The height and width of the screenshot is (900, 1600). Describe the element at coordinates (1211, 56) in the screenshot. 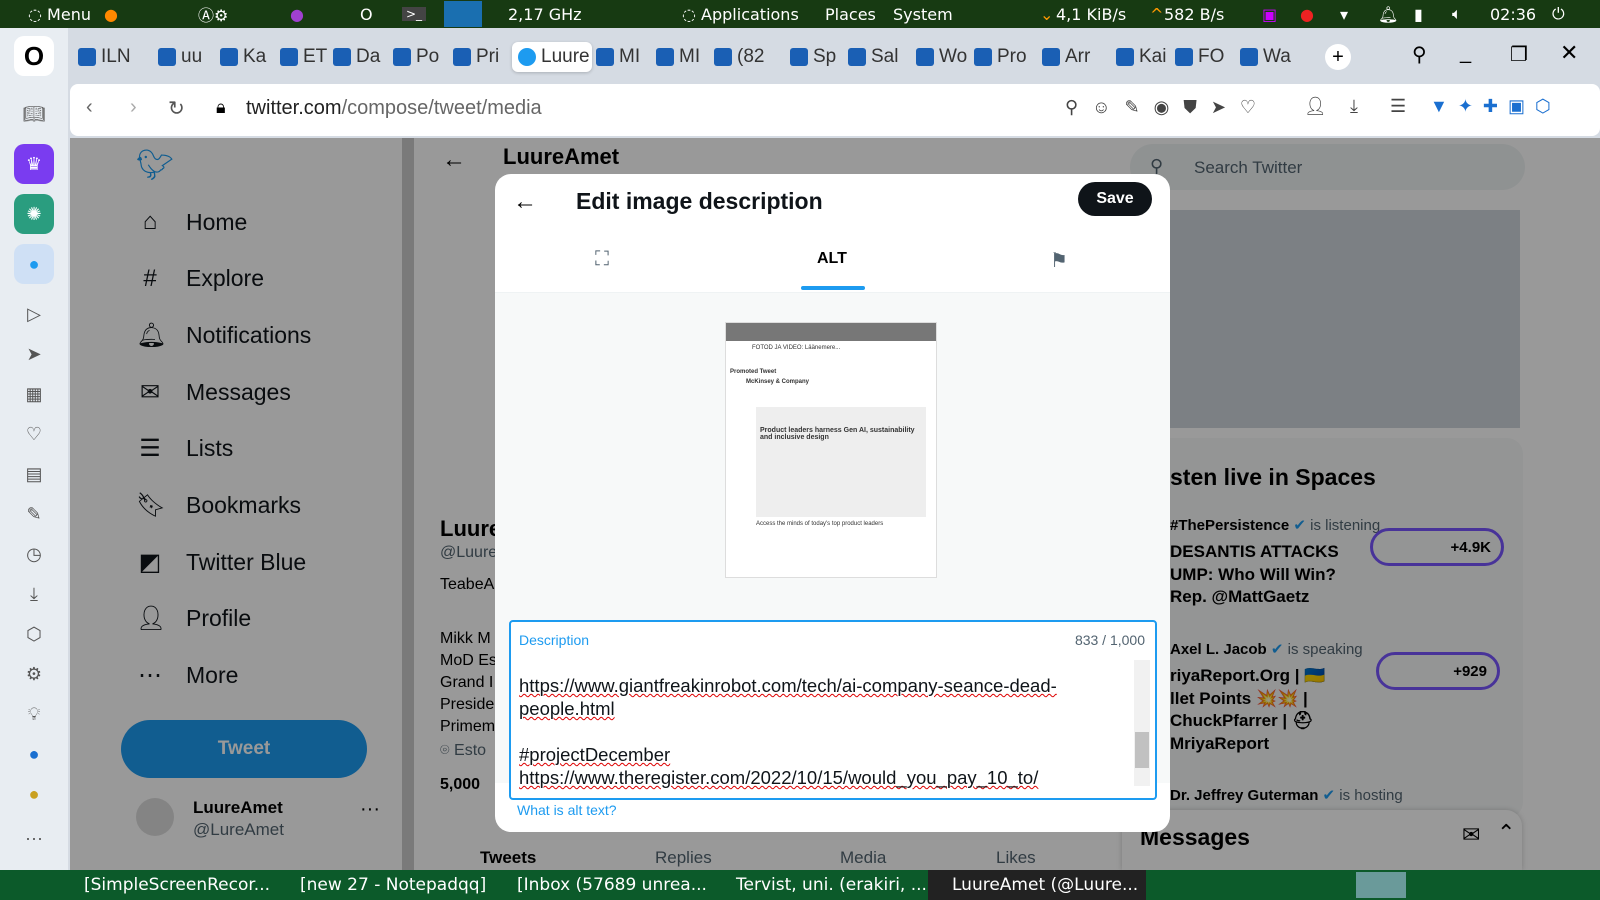

I see `tab-label: FO` at that location.